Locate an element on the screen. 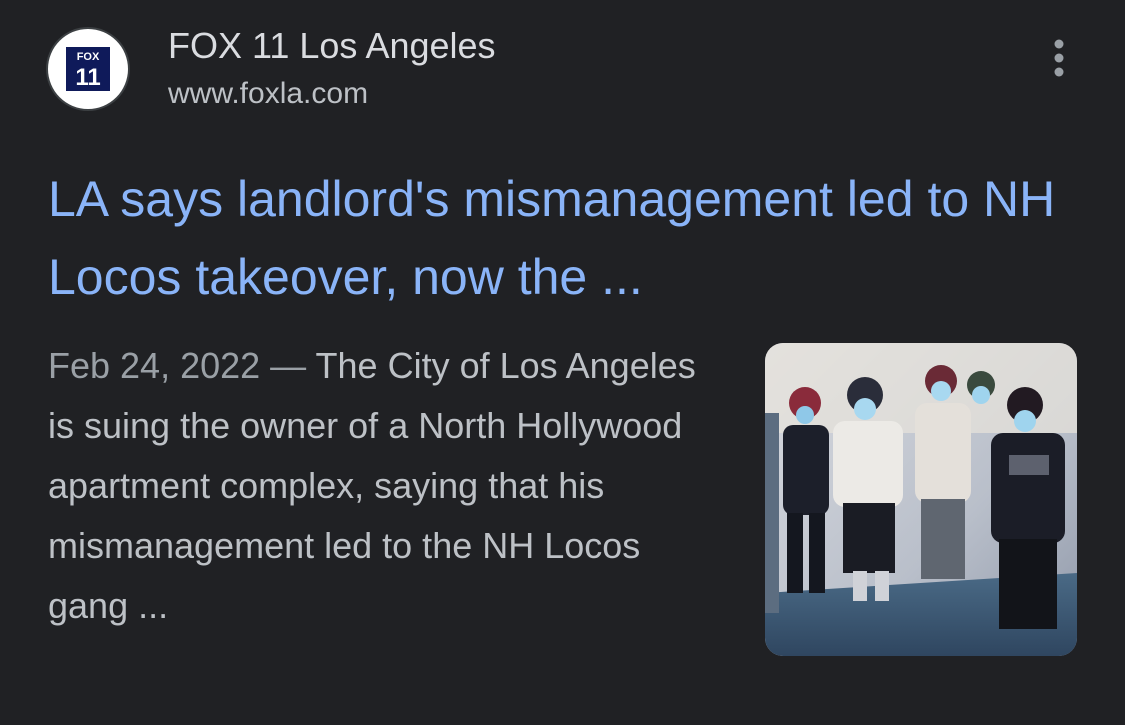  favicon-number-text: 11 is located at coordinates (87, 77).